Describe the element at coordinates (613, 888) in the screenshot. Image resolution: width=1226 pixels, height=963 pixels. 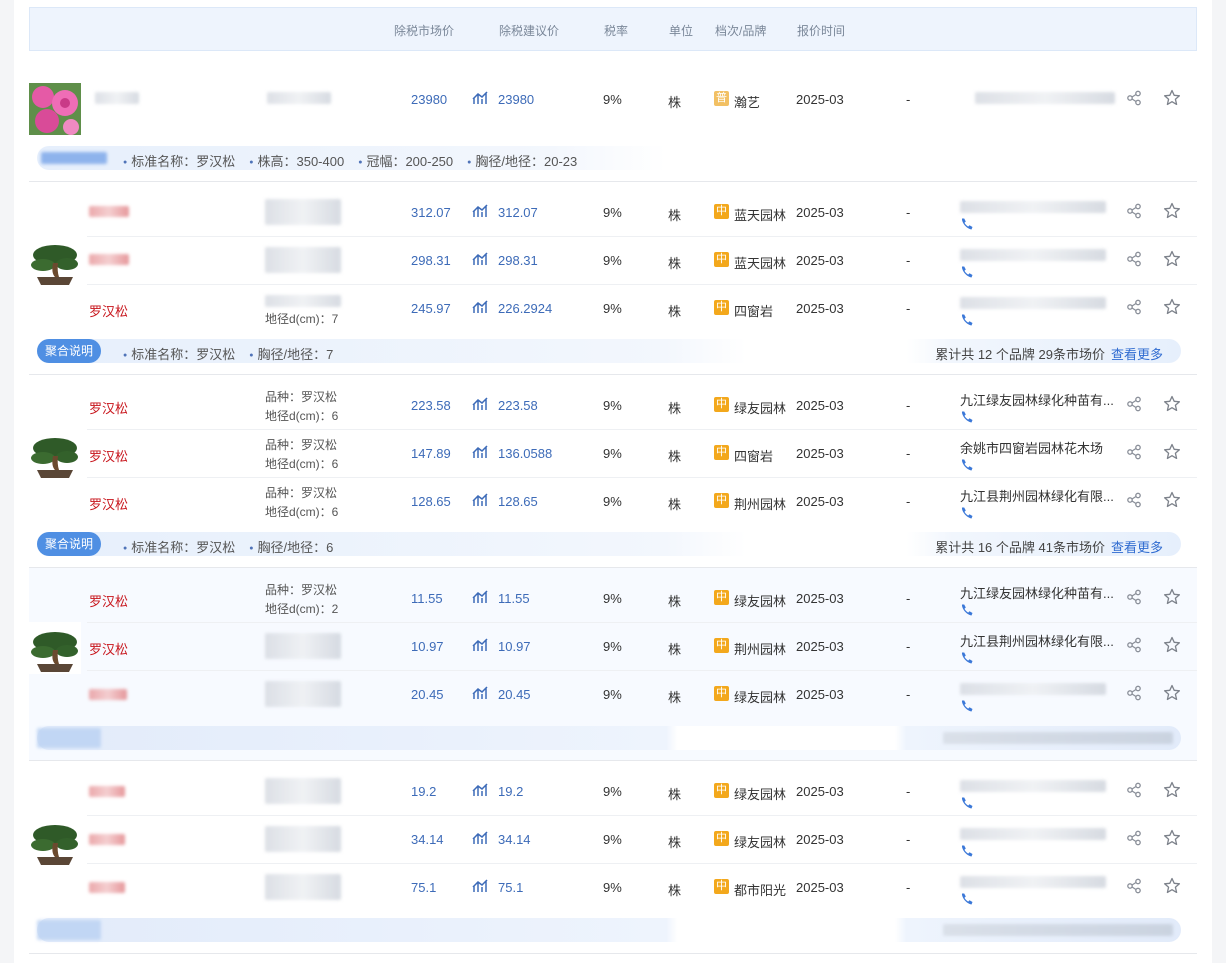
I see `product-row: 75.1 75.1 9% 株 中 都市阳光 2025-03 -` at that location.